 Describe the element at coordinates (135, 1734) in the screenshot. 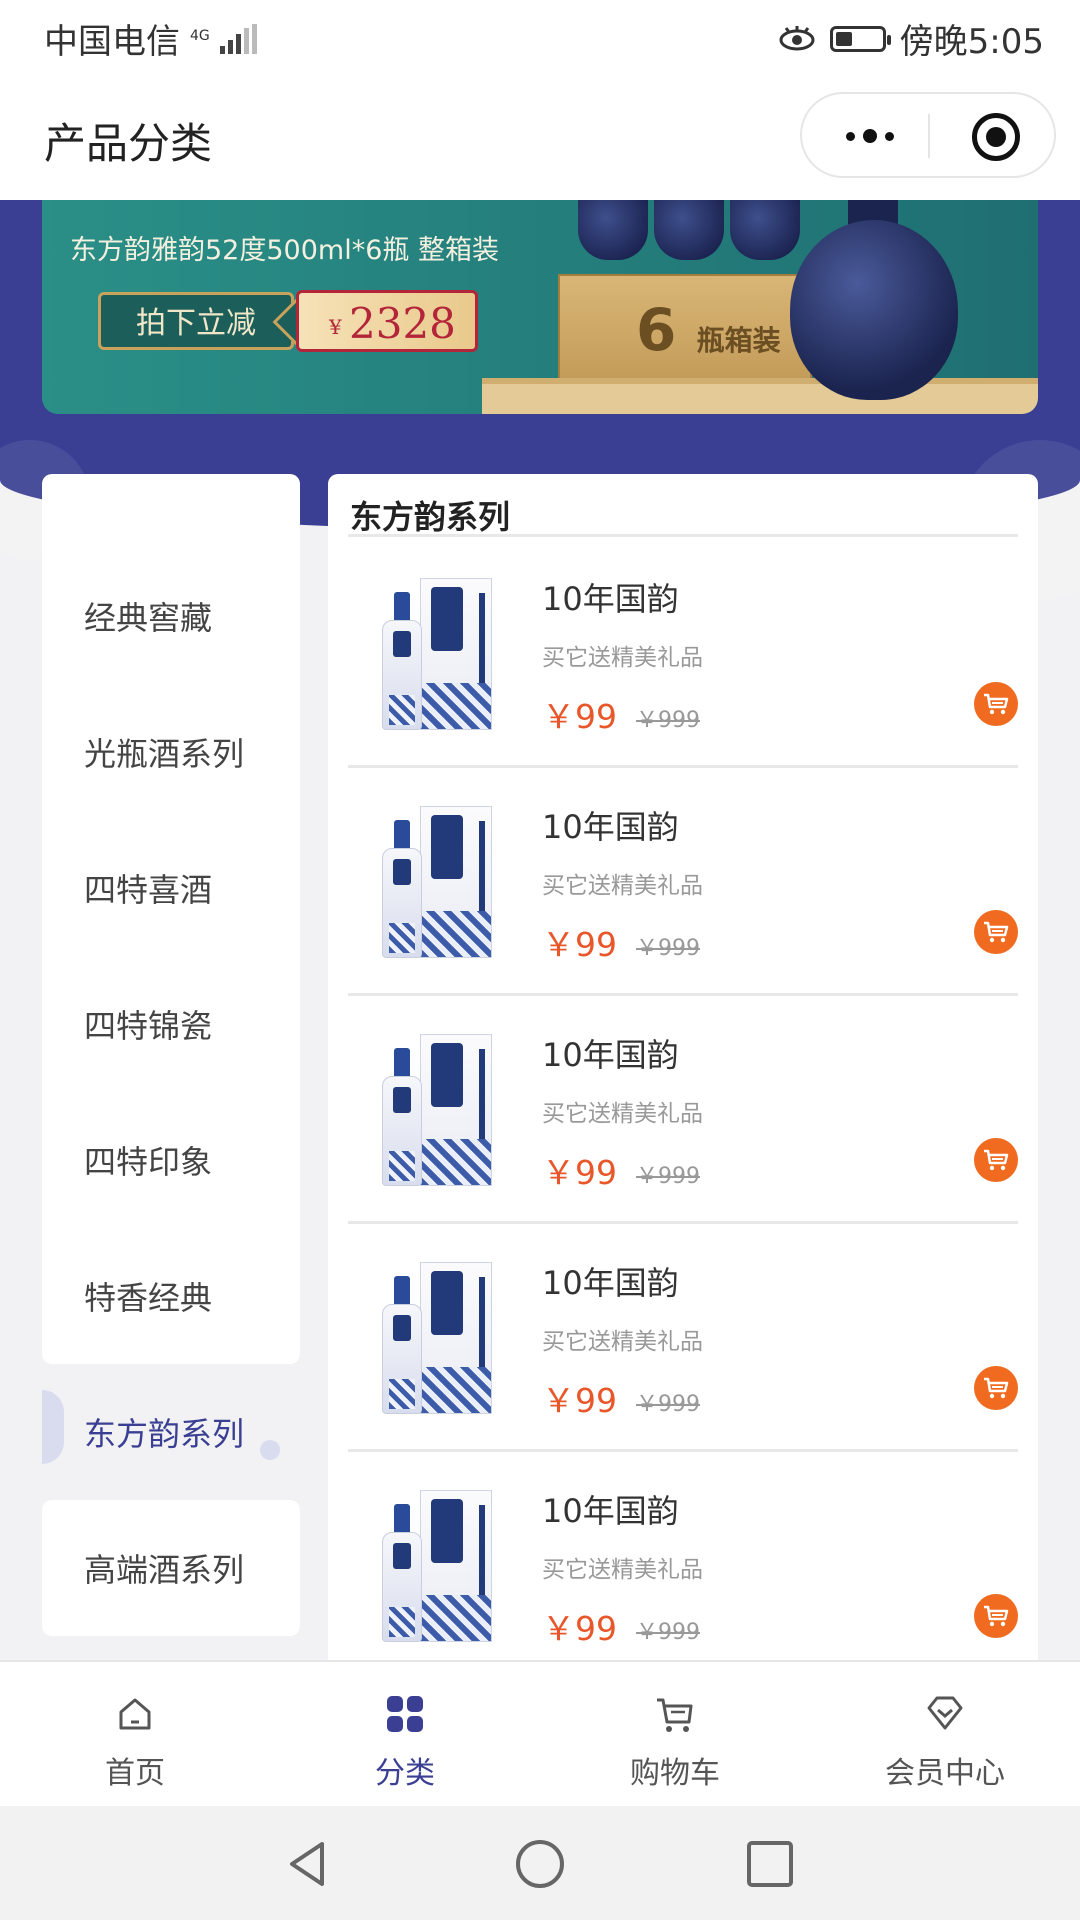

I see `tab-home: 首页` at that location.